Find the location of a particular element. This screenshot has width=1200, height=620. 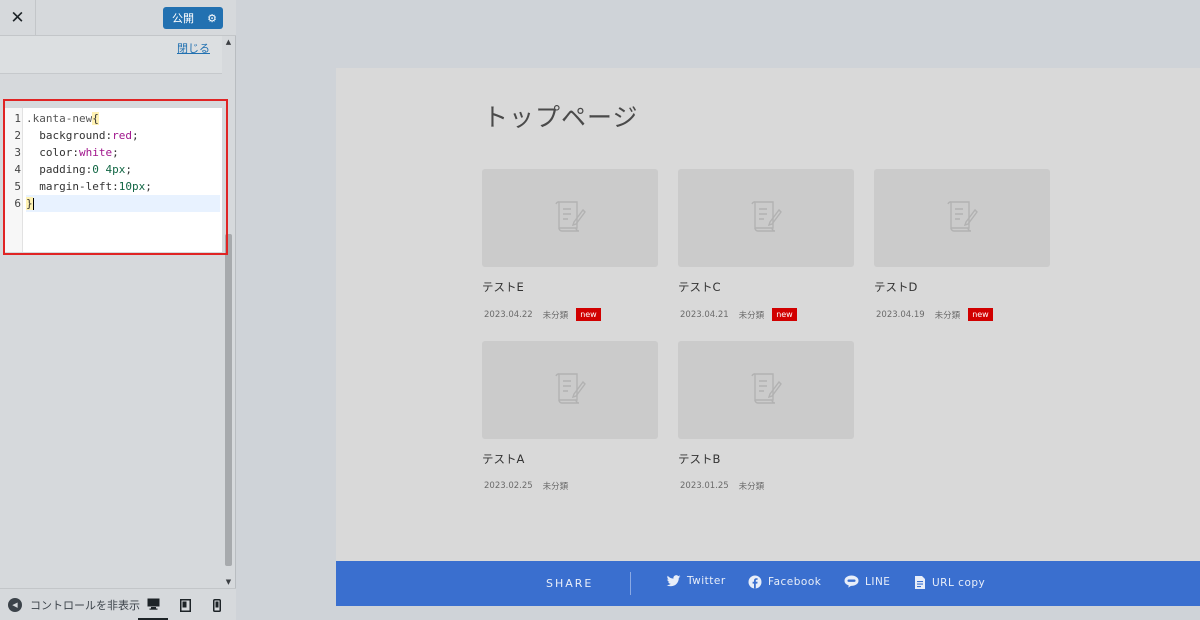

line-number: 2 is located at coordinates (17, 135).